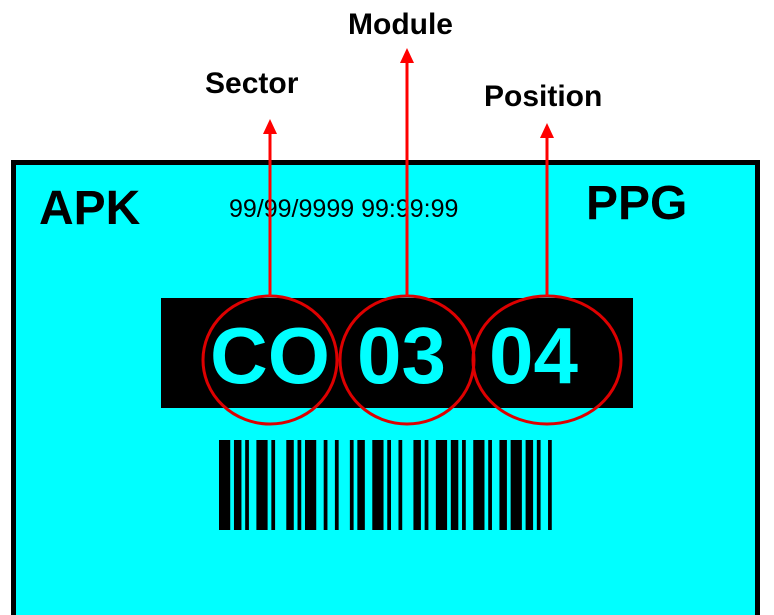  What do you see at coordinates (407, 360) in the screenshot?
I see `module-circle` at bounding box center [407, 360].